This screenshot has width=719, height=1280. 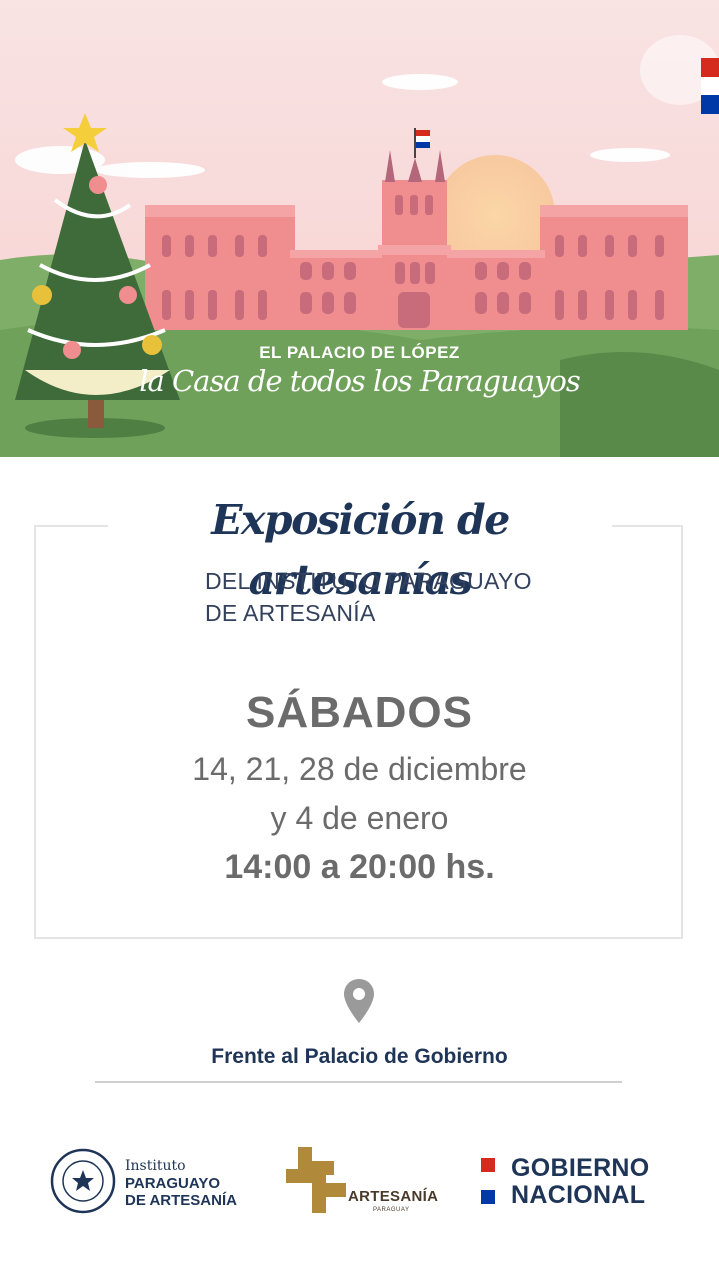 What do you see at coordinates (359, 769) in the screenshot?
I see `event-dates-line1: 14, 21, 28 de diciembre` at bounding box center [359, 769].